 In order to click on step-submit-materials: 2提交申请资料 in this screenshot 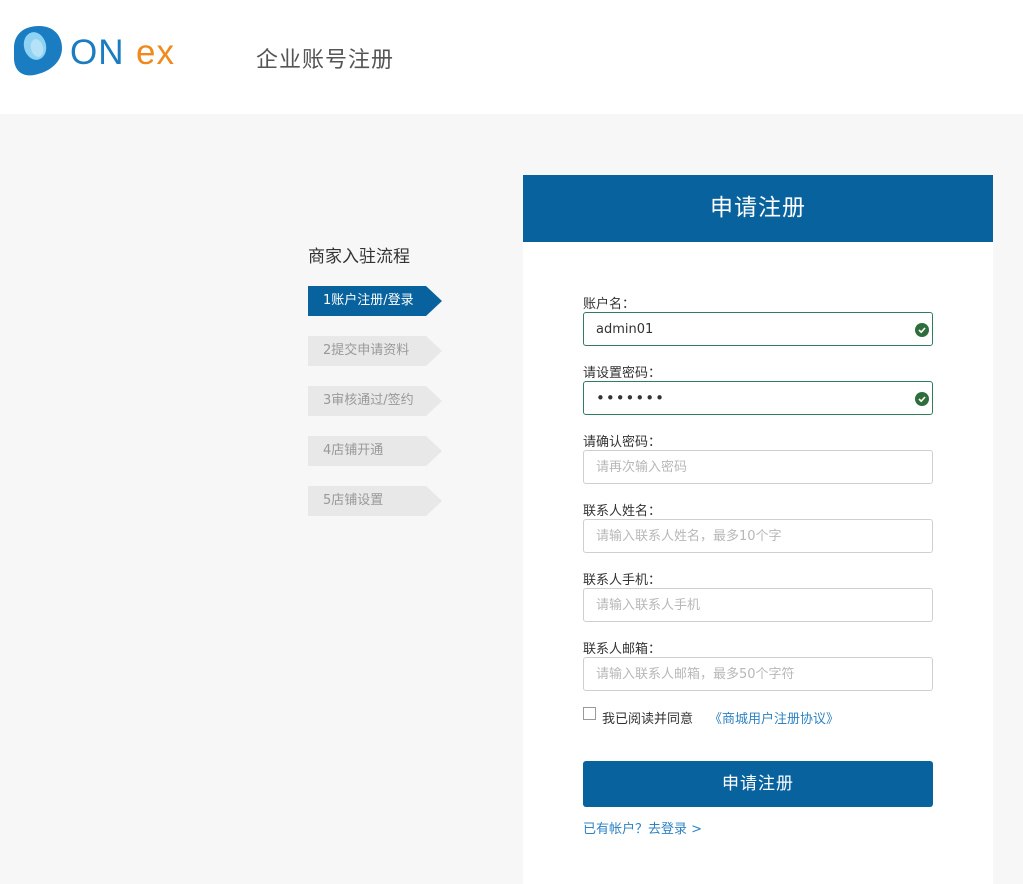, I will do `click(375, 351)`.